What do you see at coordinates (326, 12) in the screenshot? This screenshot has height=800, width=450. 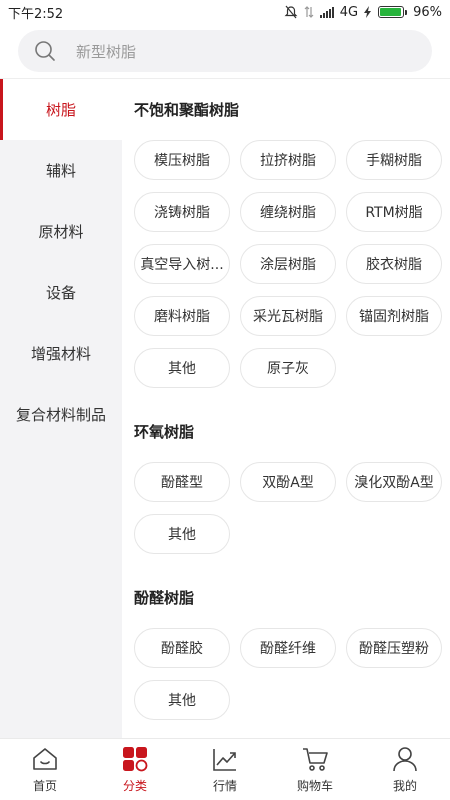 I see `signal-icon` at bounding box center [326, 12].